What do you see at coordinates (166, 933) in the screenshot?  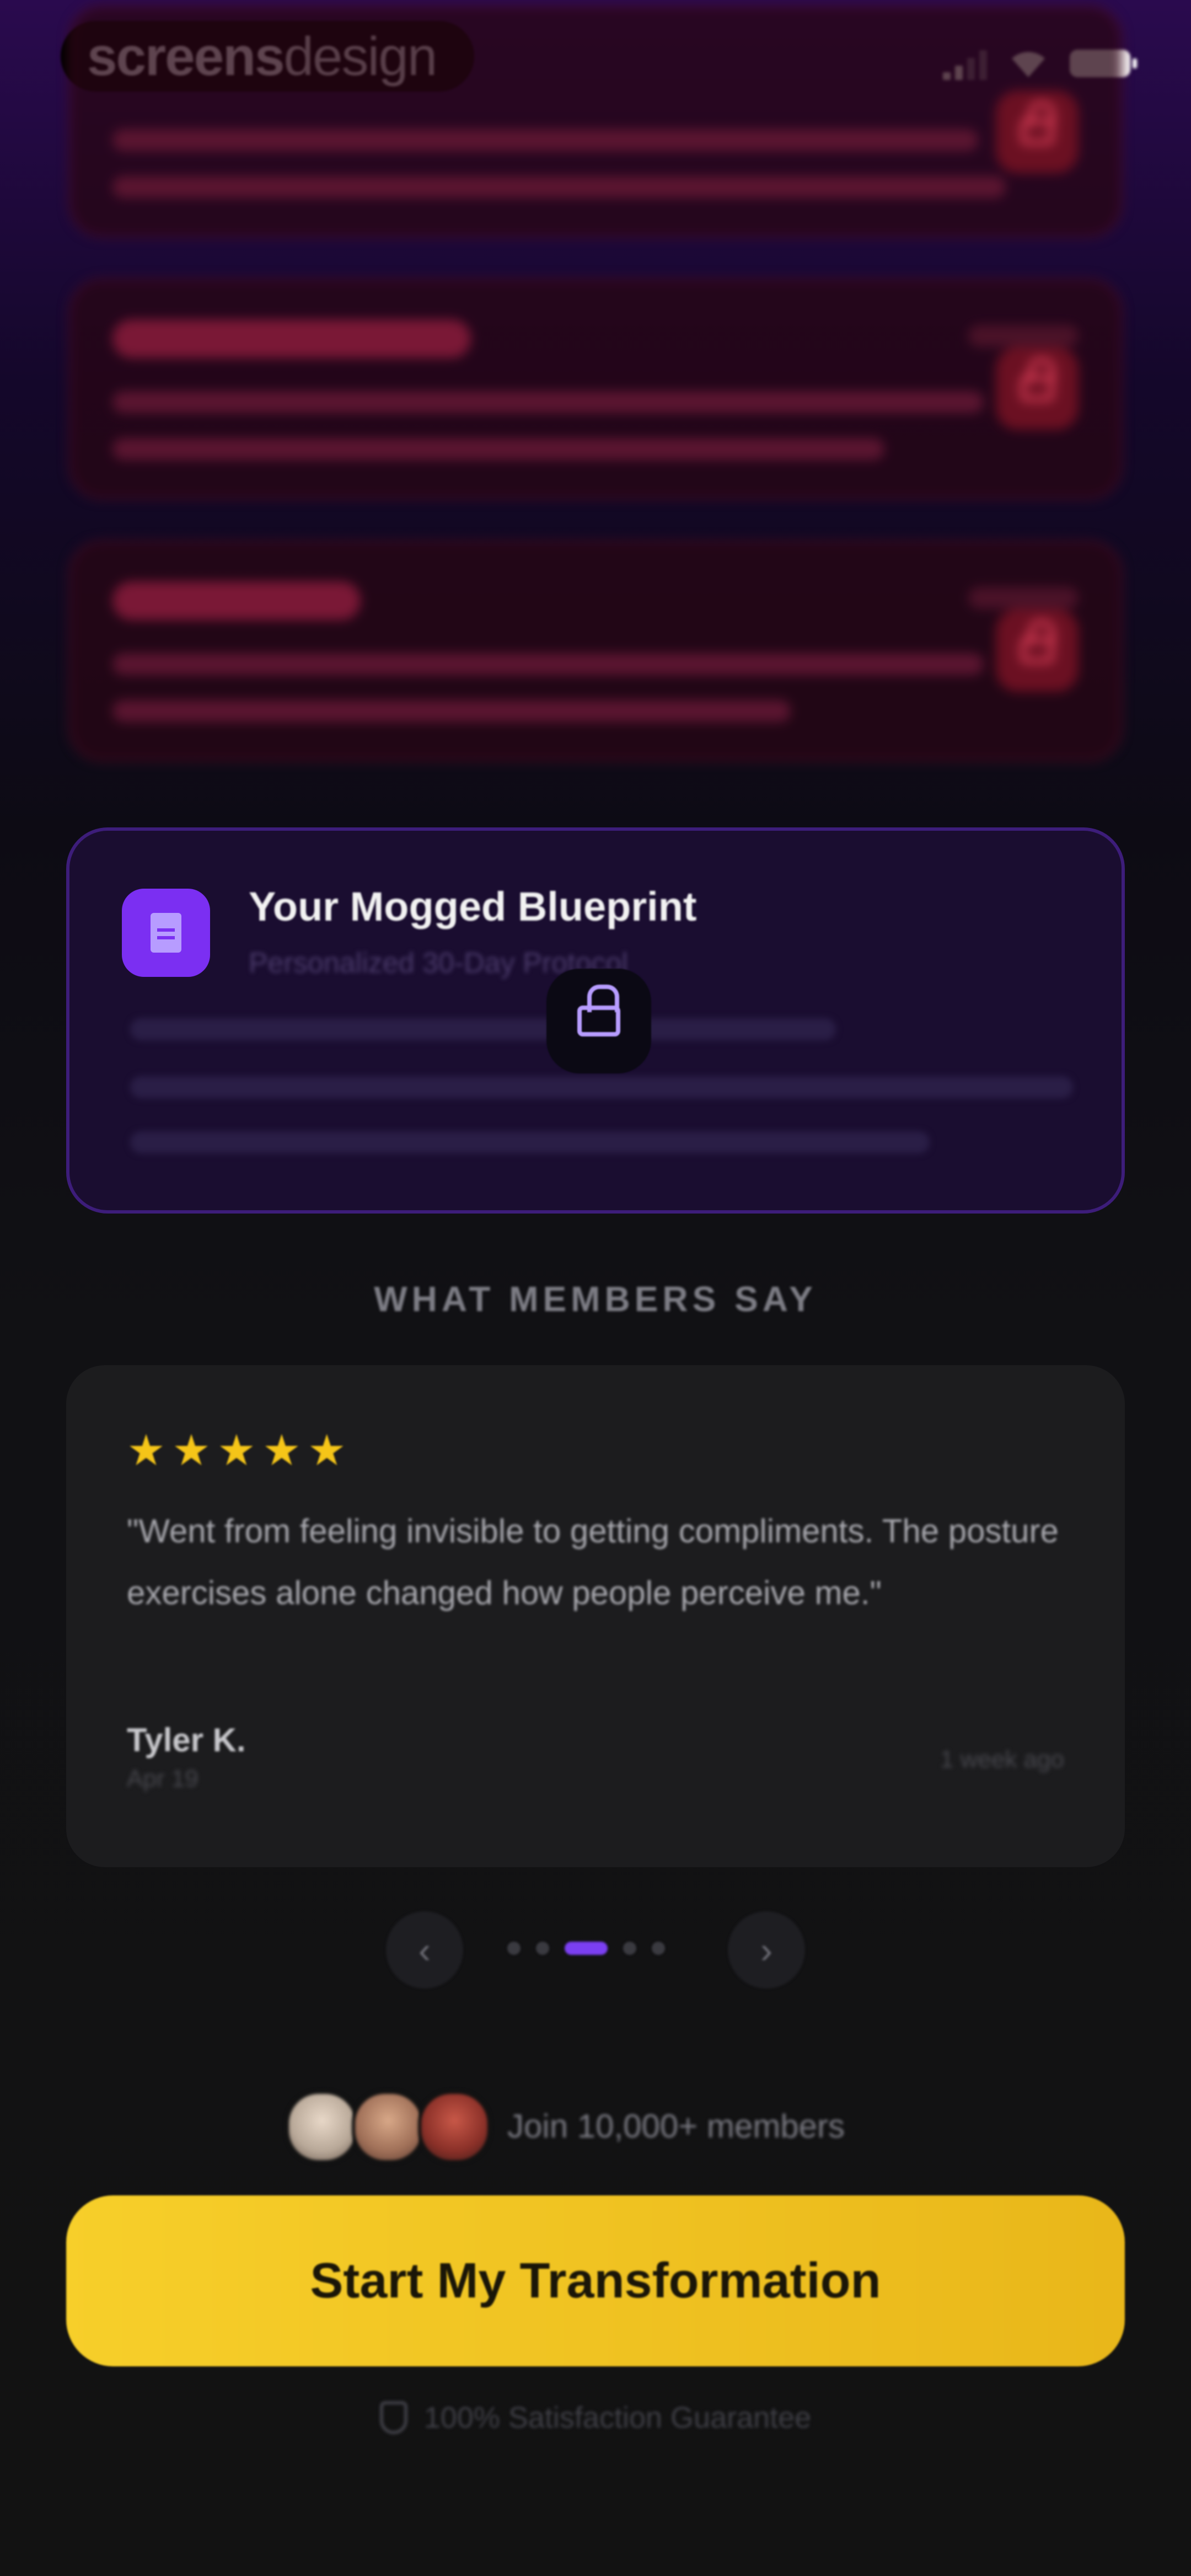 I see `document-icon` at bounding box center [166, 933].